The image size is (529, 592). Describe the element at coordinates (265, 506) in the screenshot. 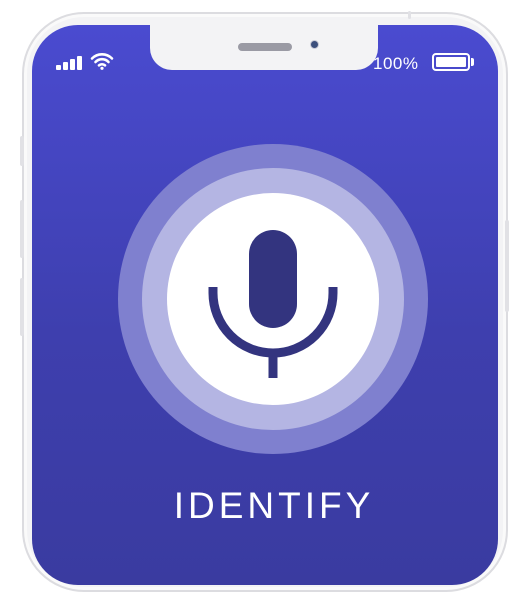

I see `identify-label: IDENTIFY` at that location.